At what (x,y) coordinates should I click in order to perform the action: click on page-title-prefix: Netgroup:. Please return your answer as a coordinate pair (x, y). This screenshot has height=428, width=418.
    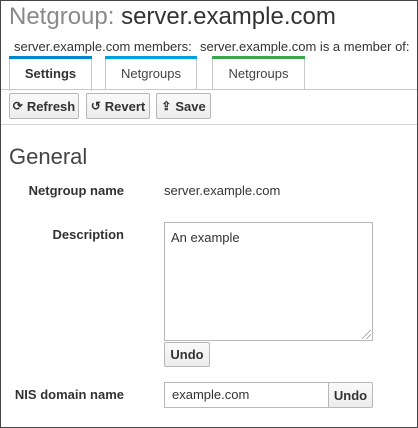
    Looking at the image, I should click on (62, 16).